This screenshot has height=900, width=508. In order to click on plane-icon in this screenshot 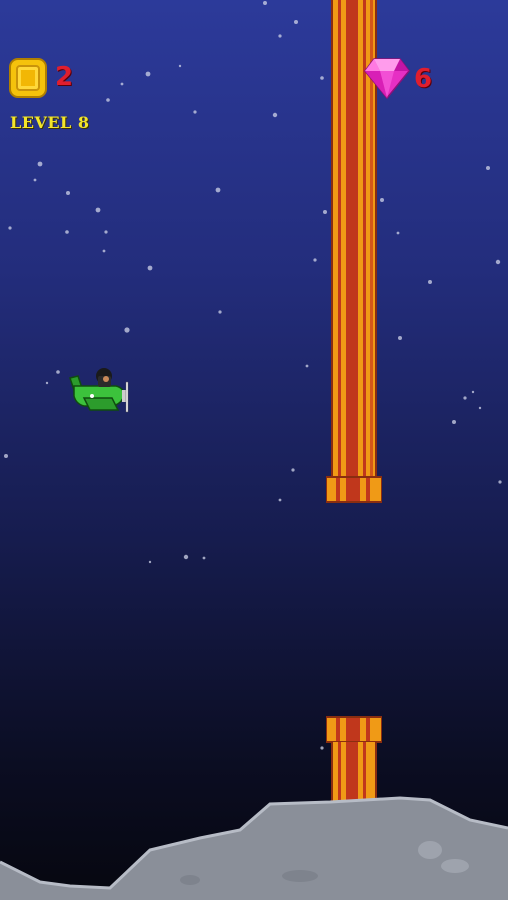, I will do `click(99, 390)`.